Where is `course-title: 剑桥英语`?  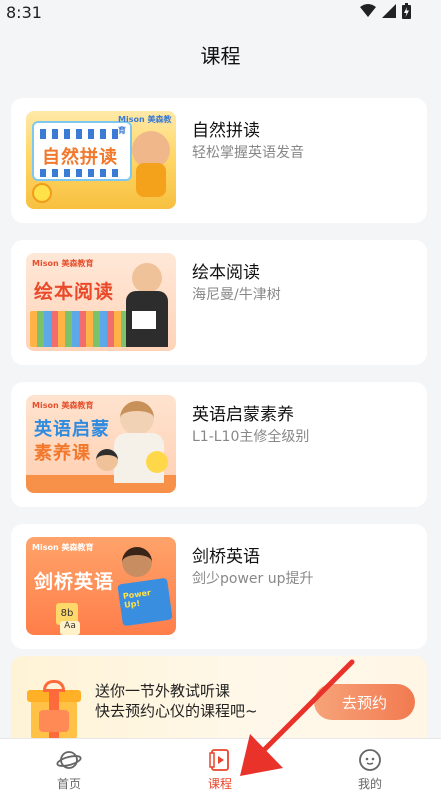
course-title: 剑桥英语 is located at coordinates (226, 557).